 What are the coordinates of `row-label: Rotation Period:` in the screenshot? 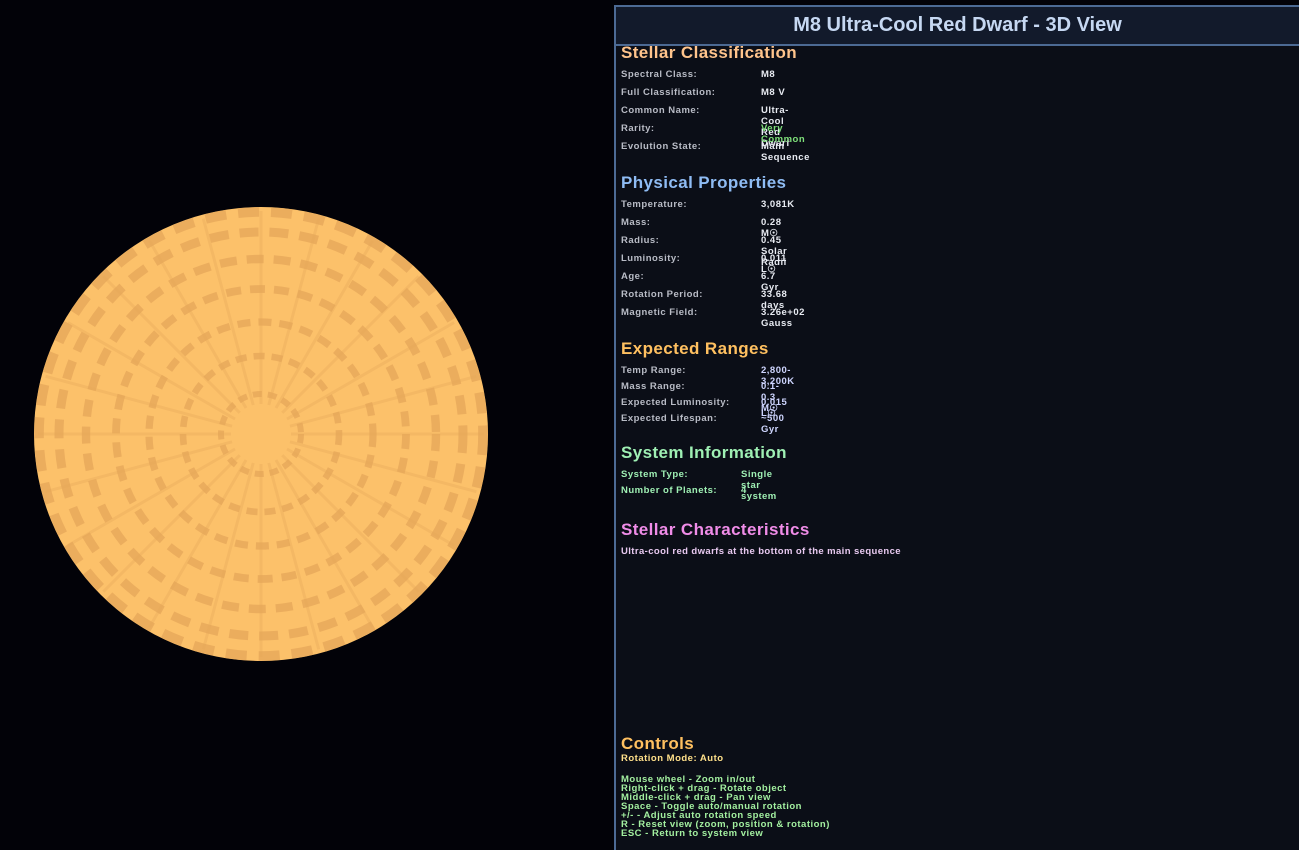 It's located at (662, 294).